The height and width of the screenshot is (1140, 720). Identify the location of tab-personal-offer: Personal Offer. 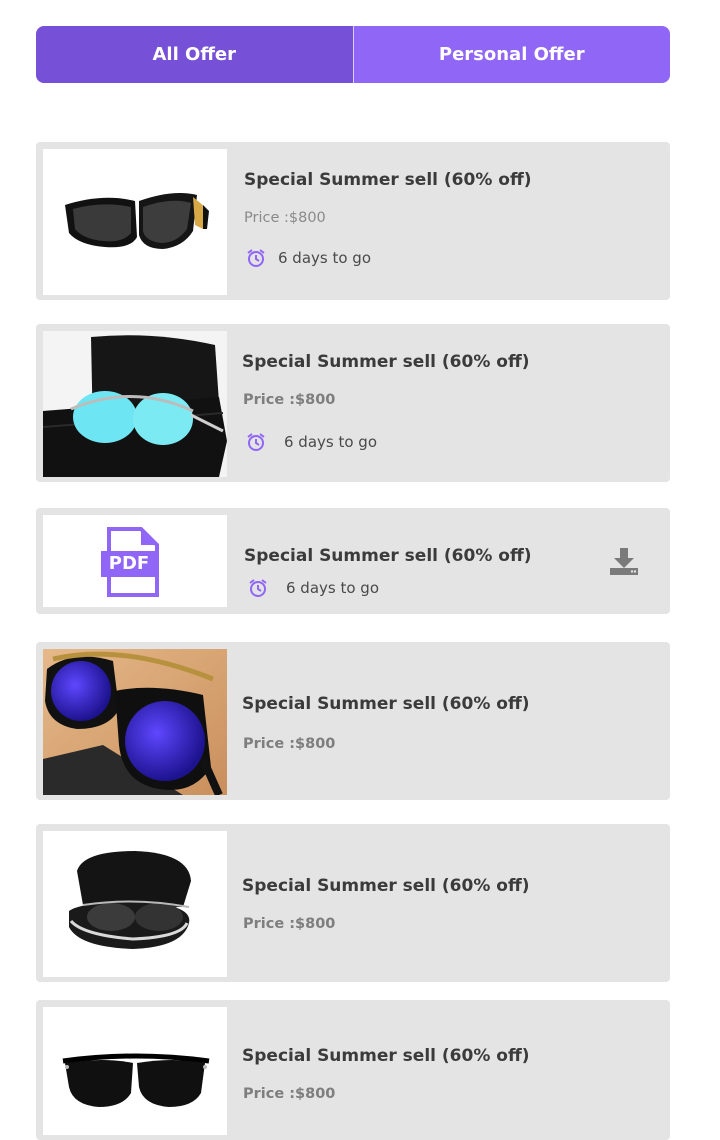
(511, 54).